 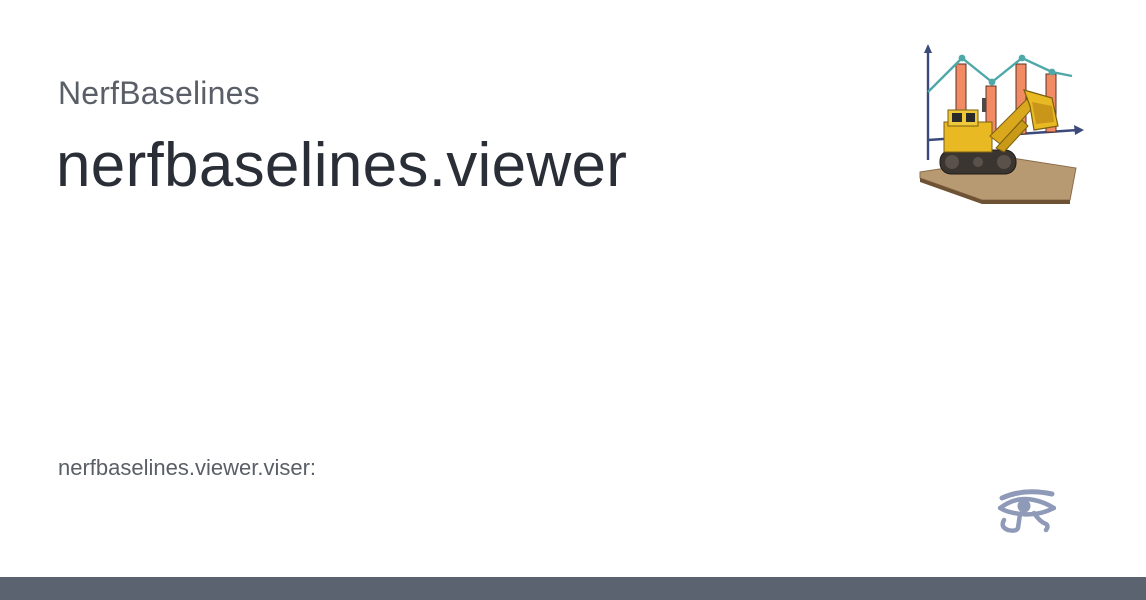 What do you see at coordinates (1026, 511) in the screenshot?
I see `eye-of-horus-icon` at bounding box center [1026, 511].